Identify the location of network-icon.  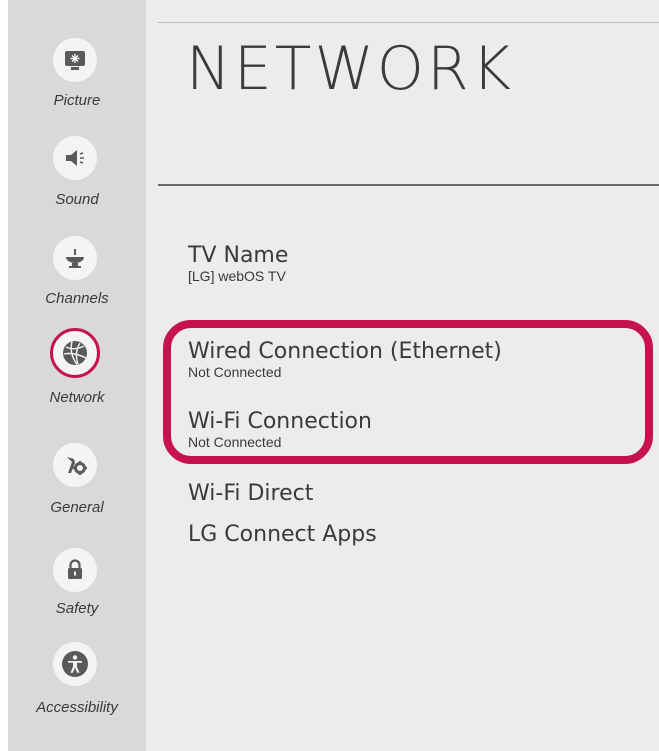
(75, 353).